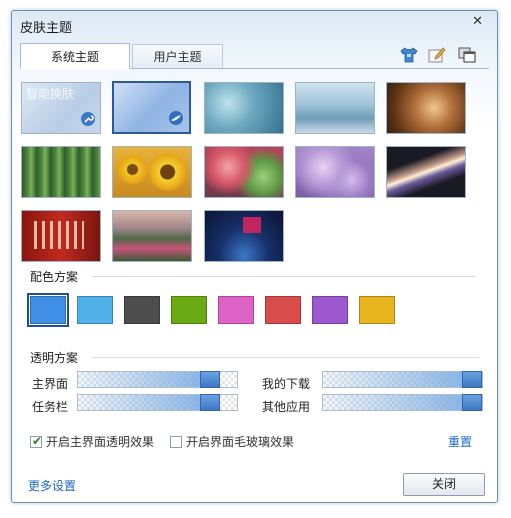  Describe the element at coordinates (54, 358) in the screenshot. I see `transparency-title: 透明方案` at that location.